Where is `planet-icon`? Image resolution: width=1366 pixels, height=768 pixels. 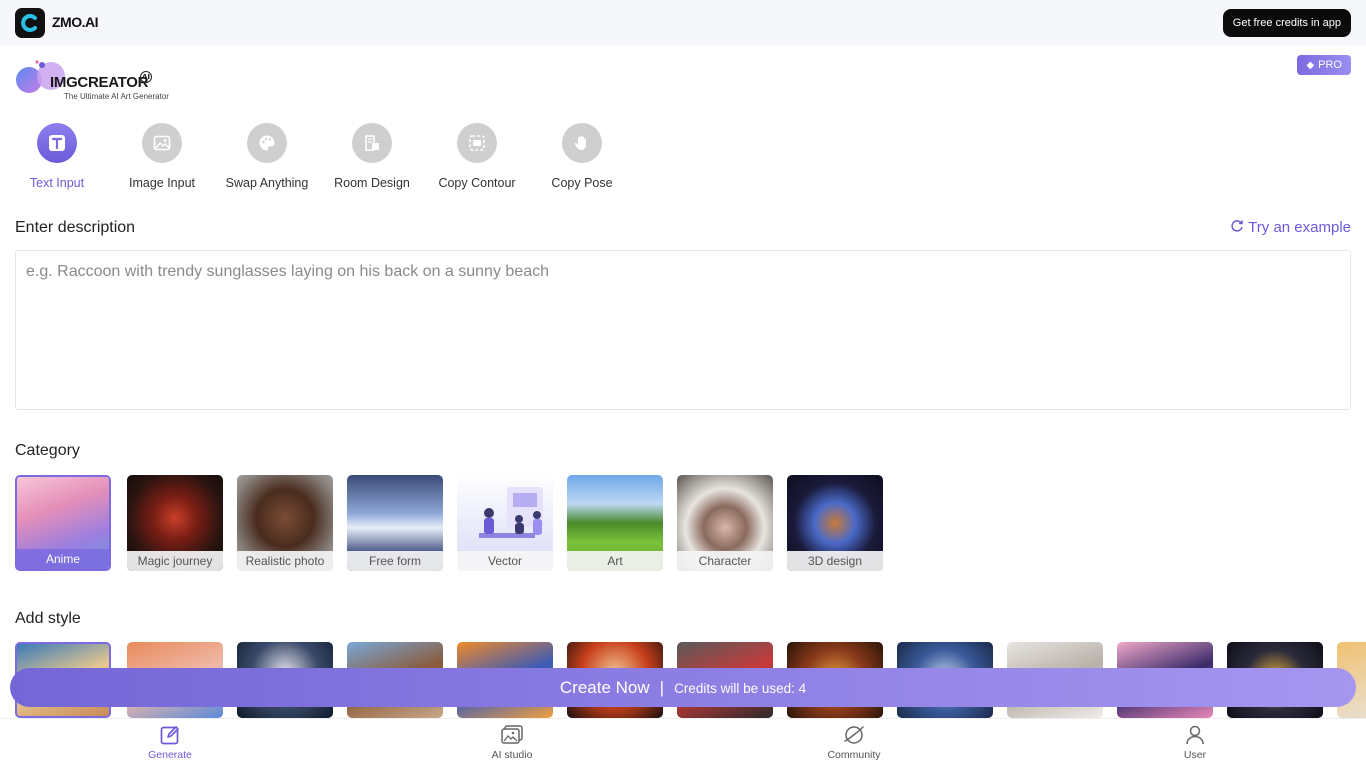
planet-icon is located at coordinates (854, 735).